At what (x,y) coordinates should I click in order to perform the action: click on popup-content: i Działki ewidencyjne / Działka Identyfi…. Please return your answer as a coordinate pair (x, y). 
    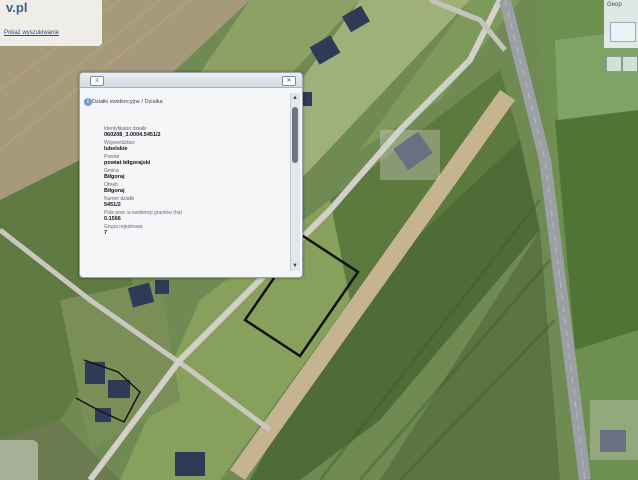
    Looking at the image, I should click on (186, 183).